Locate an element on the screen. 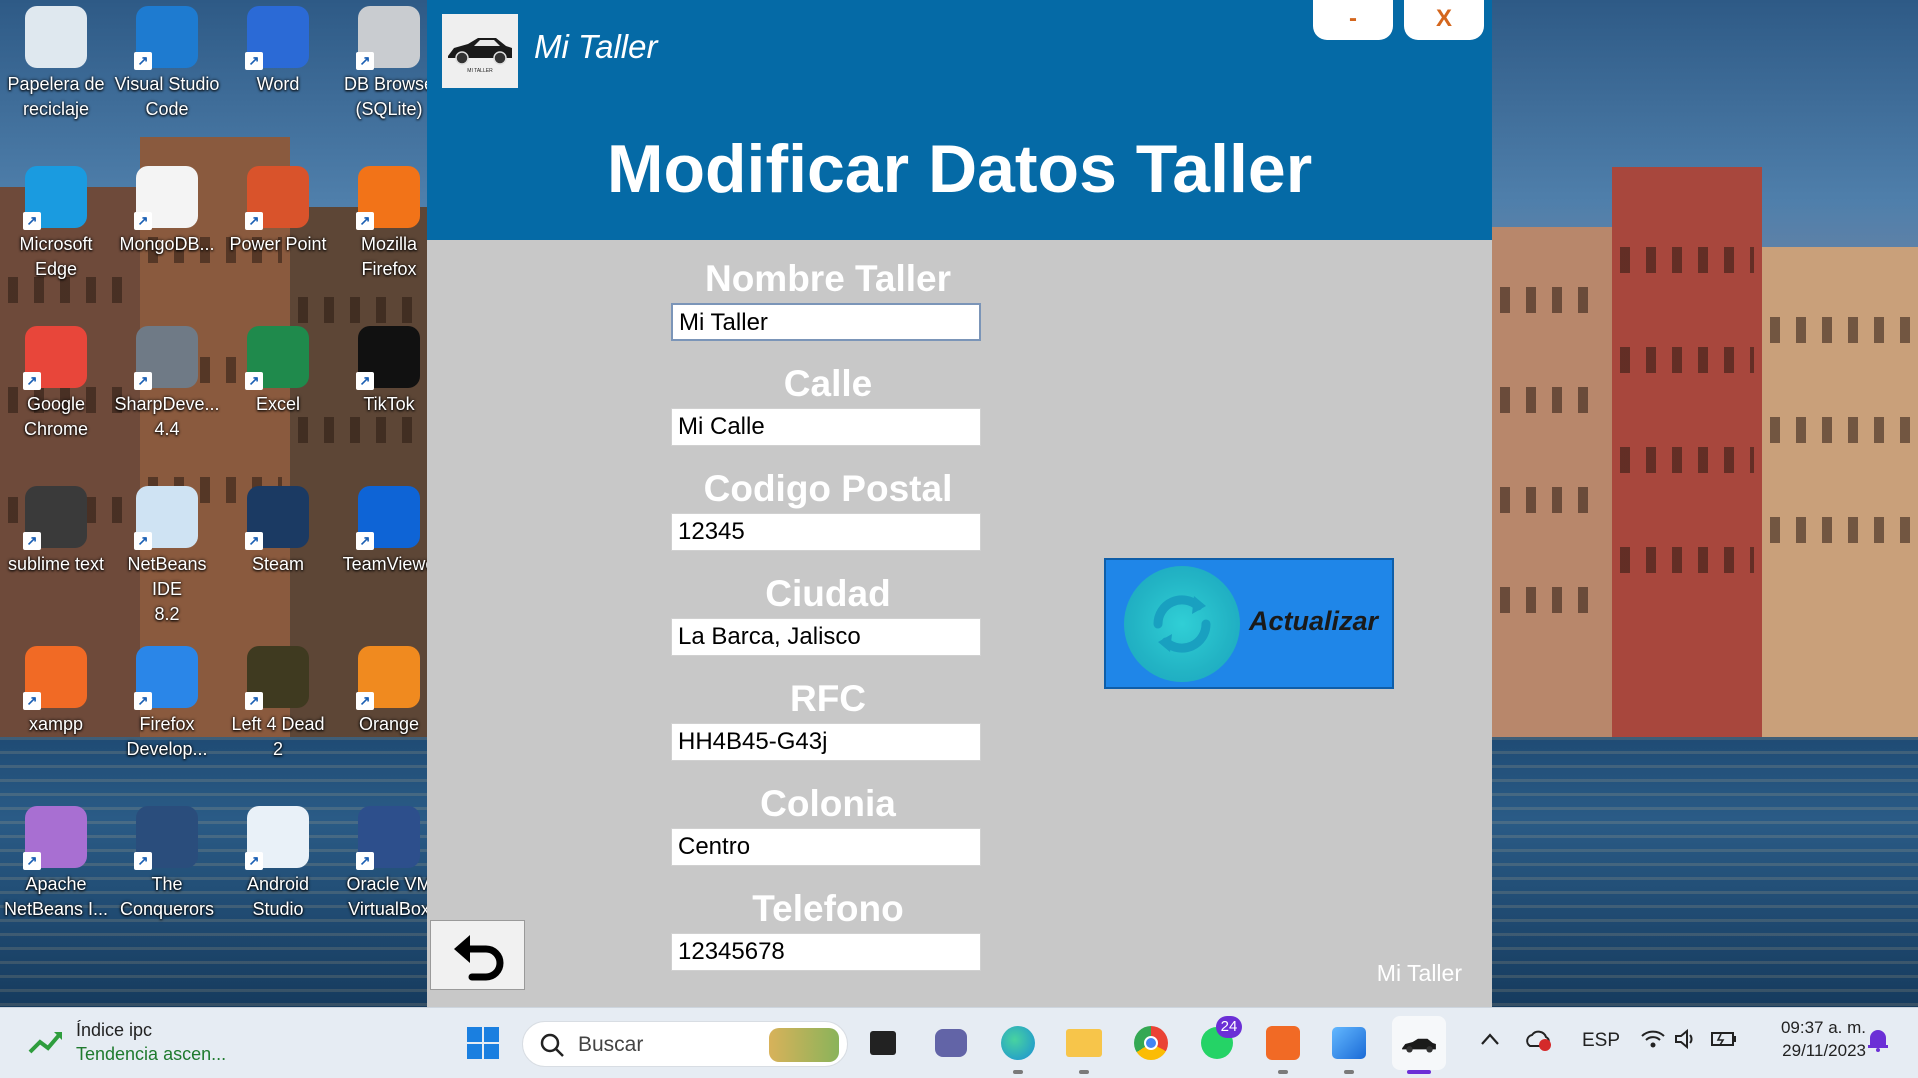 The width and height of the screenshot is (1918, 1078). desktop-icon: ↗ Word is located at coordinates (278, 48).